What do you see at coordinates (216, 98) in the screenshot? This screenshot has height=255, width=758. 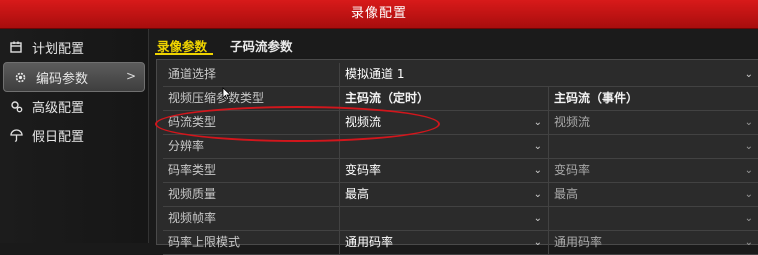 I see `compression-type-label: 视频压缩参数类型` at bounding box center [216, 98].